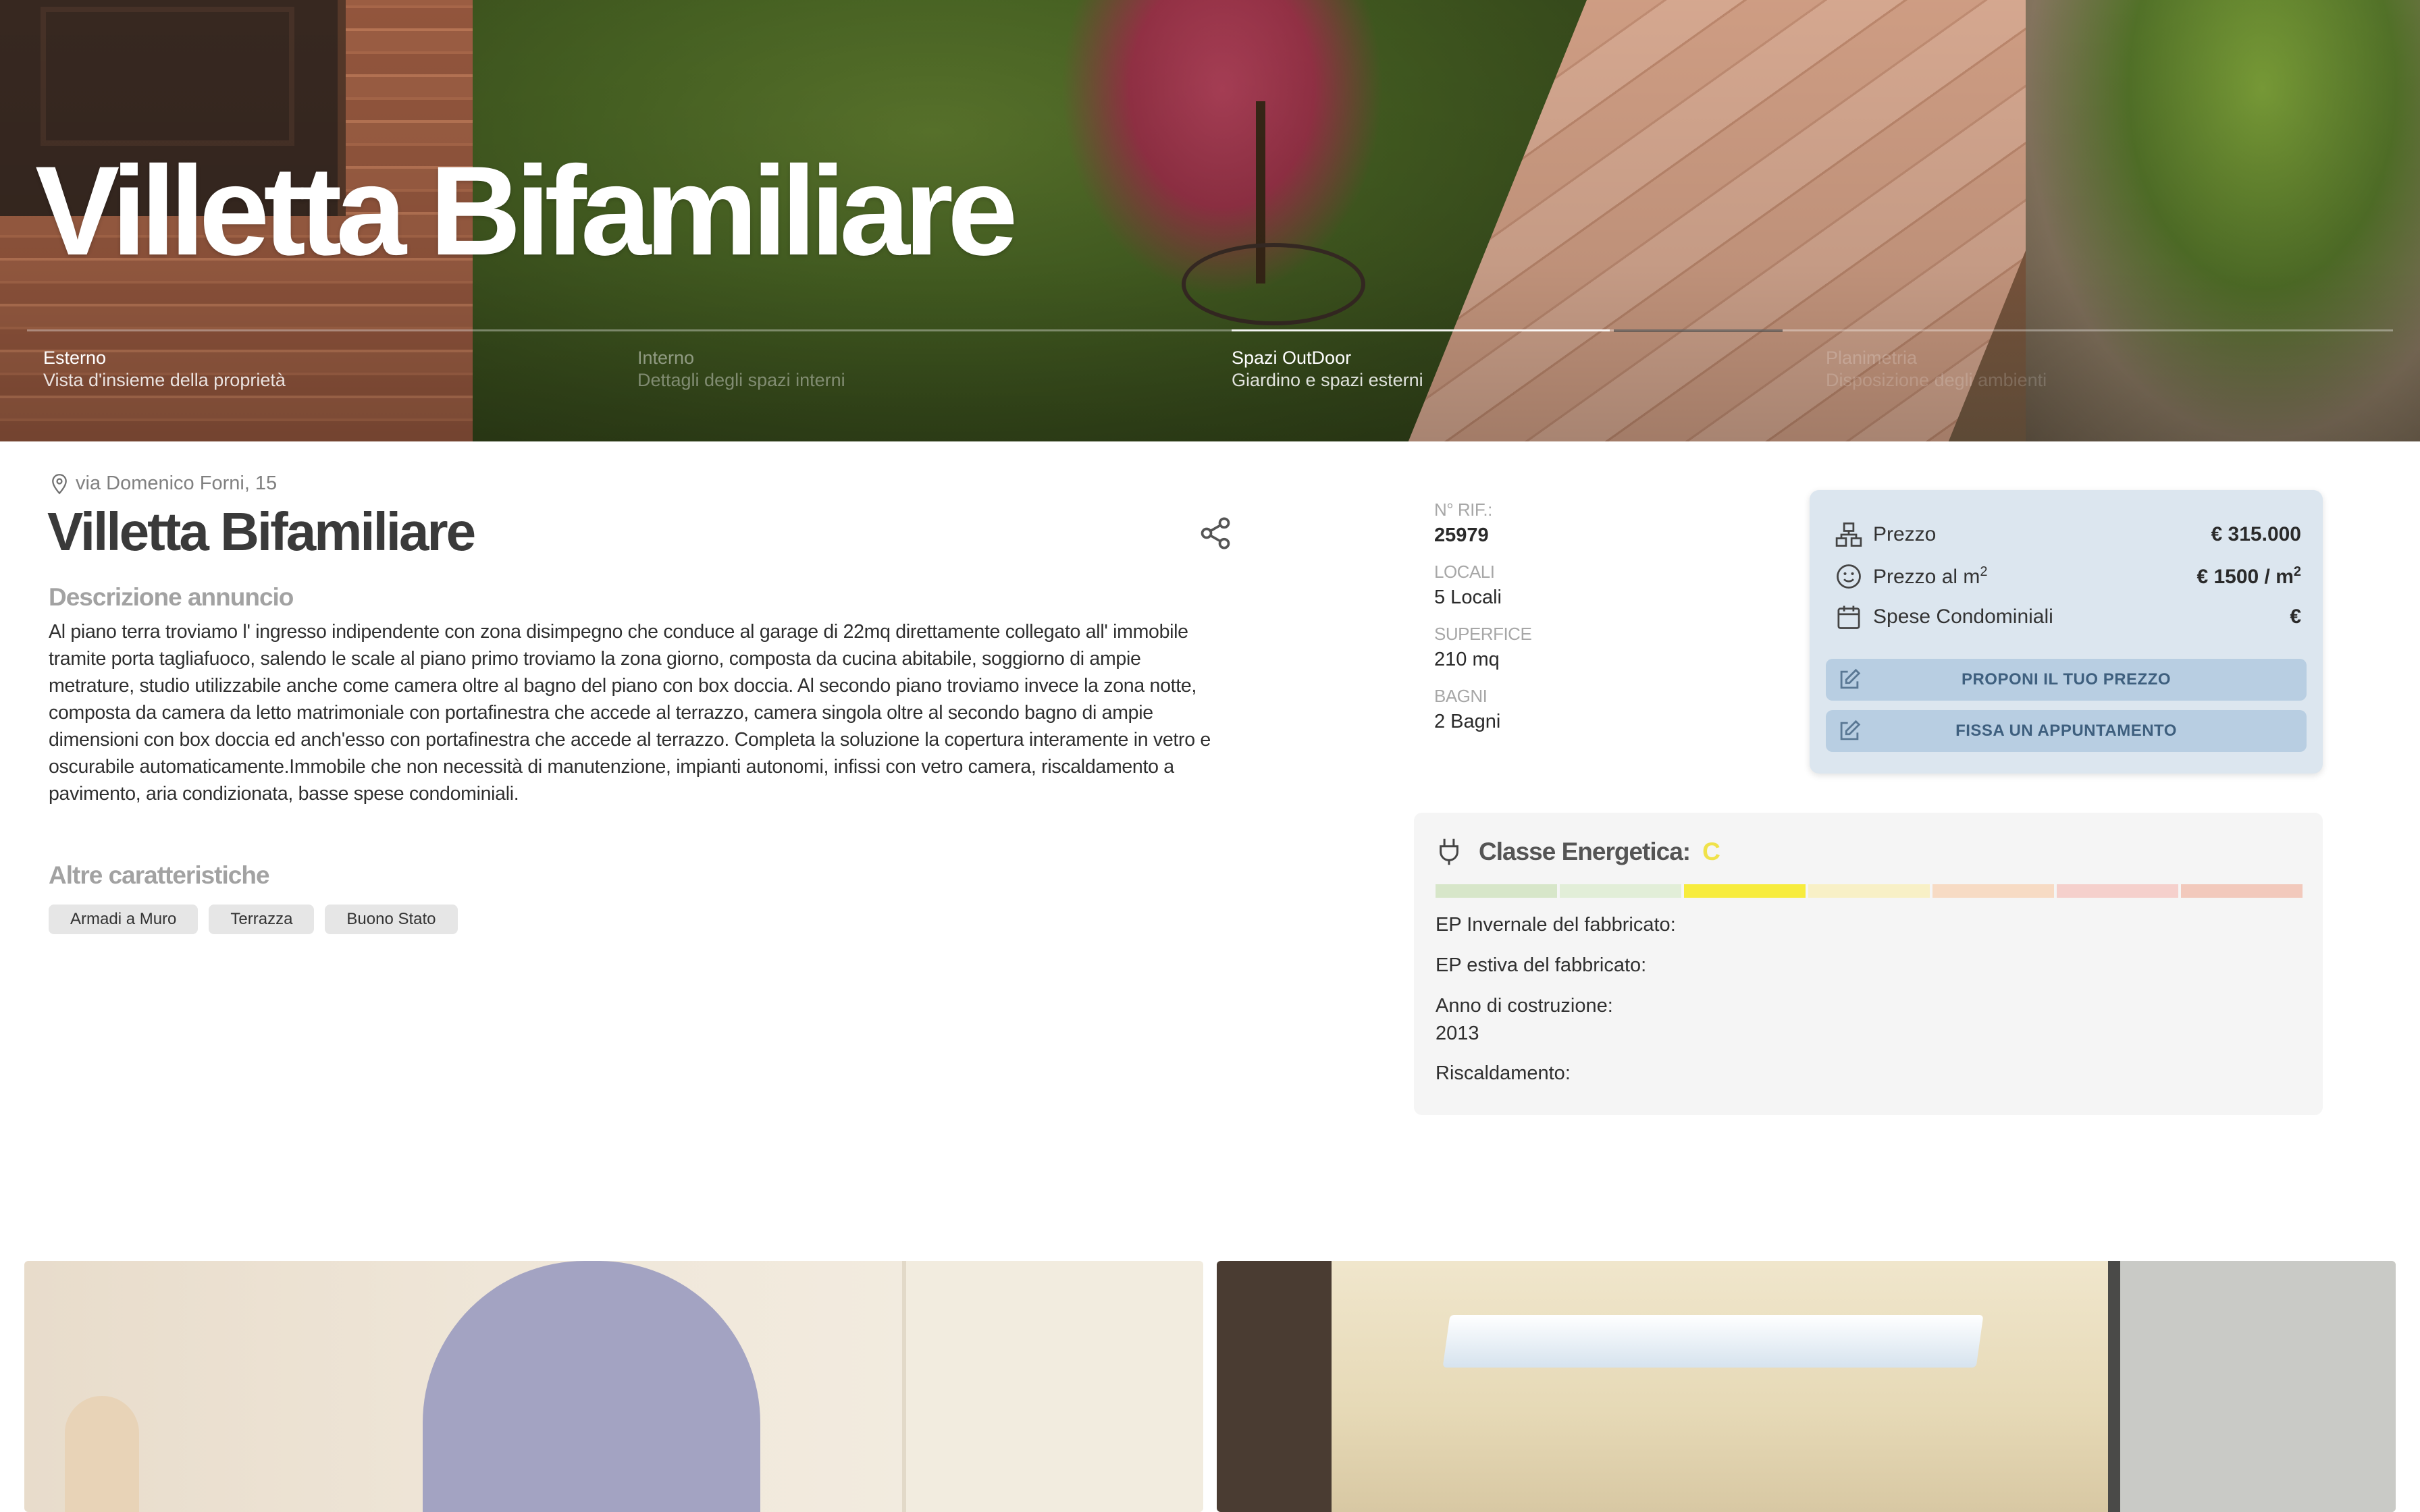 This screenshot has width=2420, height=1512. I want to click on fact-locali: LOCALI 5 Locali, so click(1482, 585).